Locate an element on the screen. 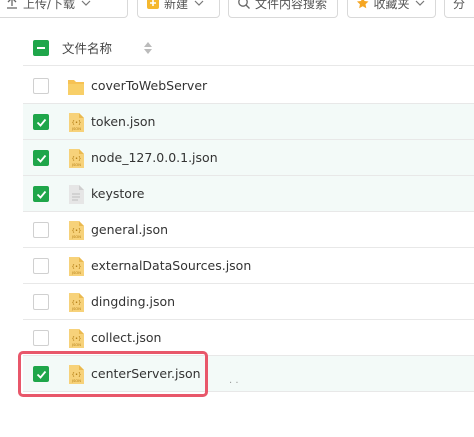 This screenshot has height=437, width=474. file-name: general.json is located at coordinates (129, 229).